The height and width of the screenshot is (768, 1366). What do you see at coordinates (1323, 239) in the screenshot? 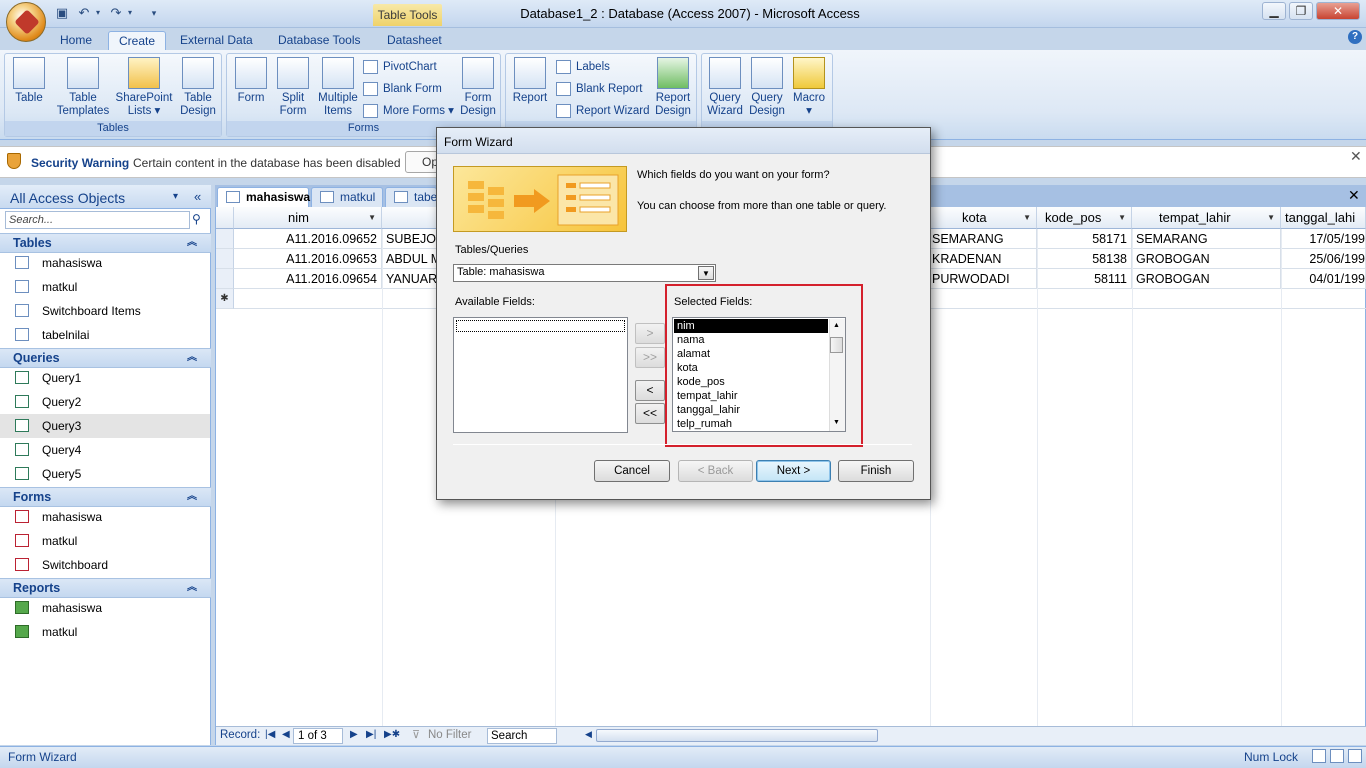
I see `cell-tanggal-lahir: 17/05/199` at bounding box center [1323, 239].